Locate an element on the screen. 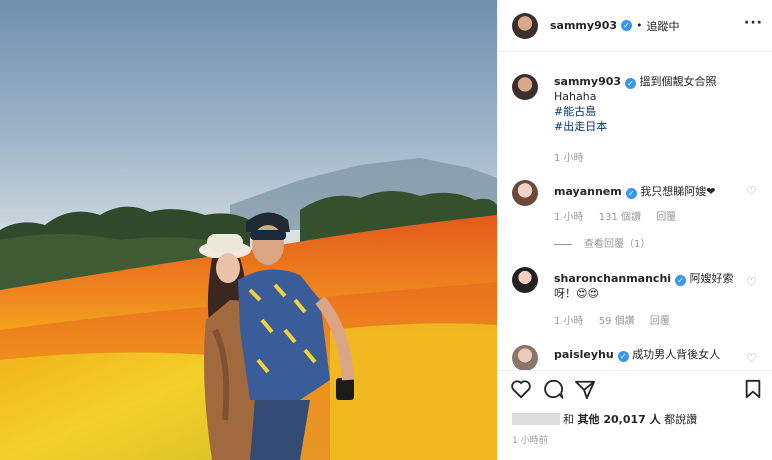 This screenshot has height=460, width=772. more-options-icon: ··· is located at coordinates (753, 23).